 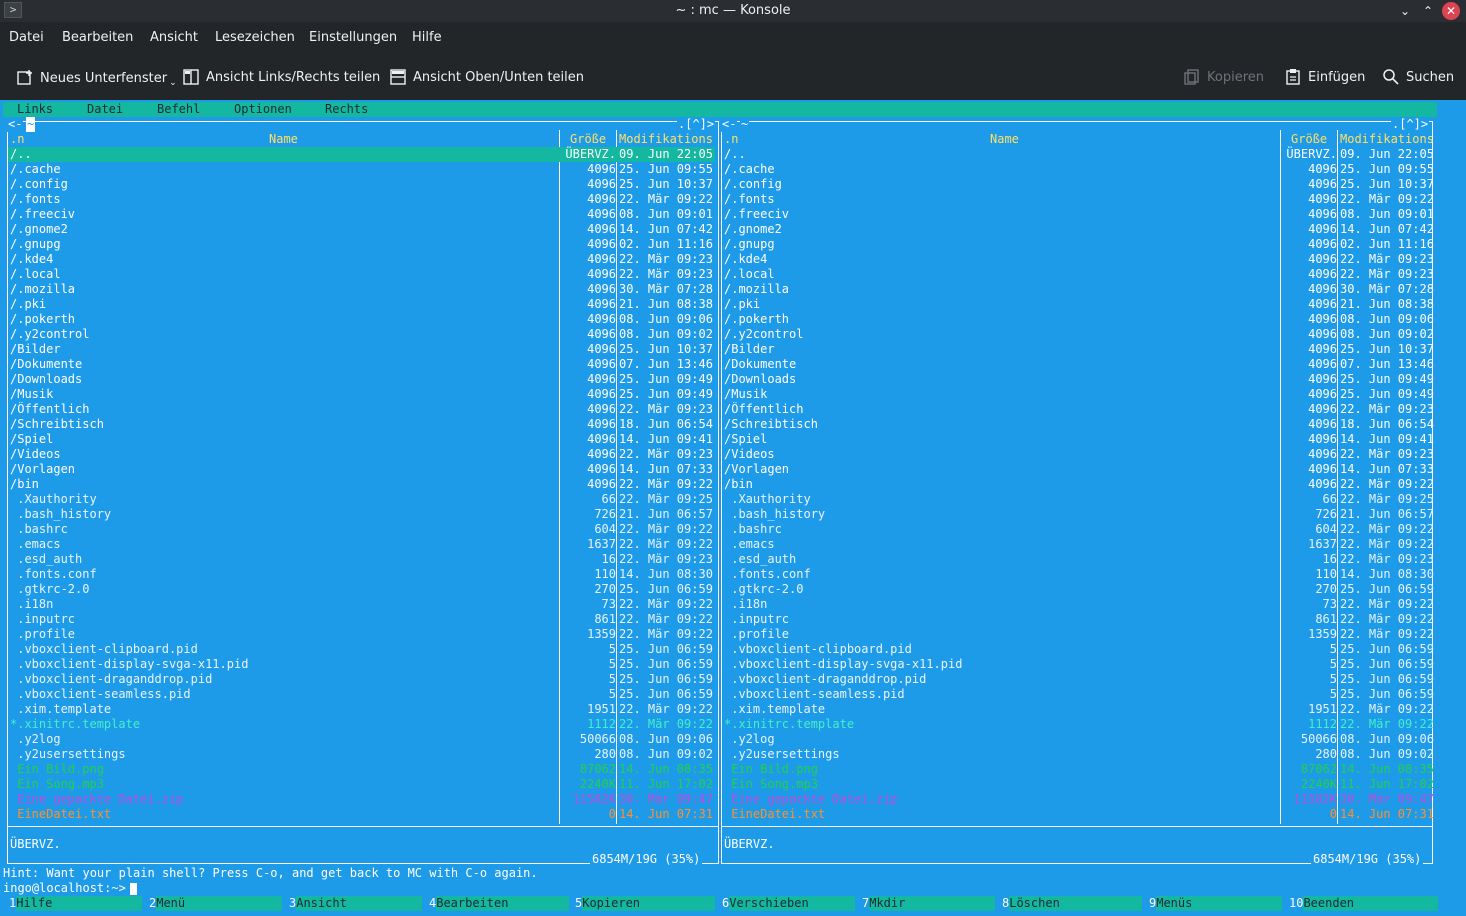 What do you see at coordinates (178, 109) in the screenshot?
I see `mc-menu-befehl: Befehl` at bounding box center [178, 109].